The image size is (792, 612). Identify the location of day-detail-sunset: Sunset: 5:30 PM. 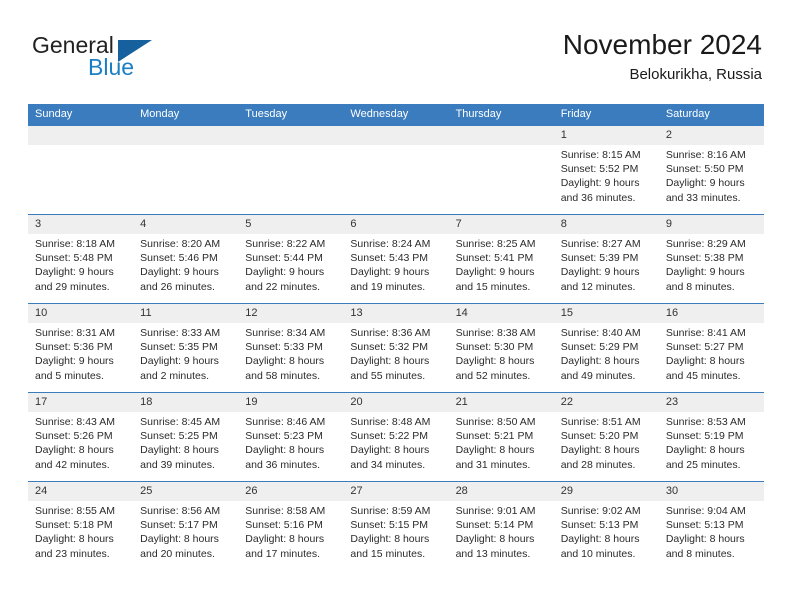
(494, 347).